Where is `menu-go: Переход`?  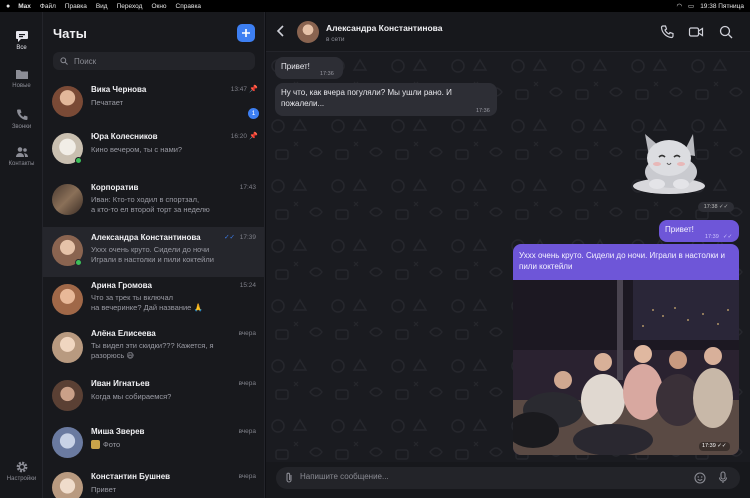 menu-go: Переход is located at coordinates (130, 6).